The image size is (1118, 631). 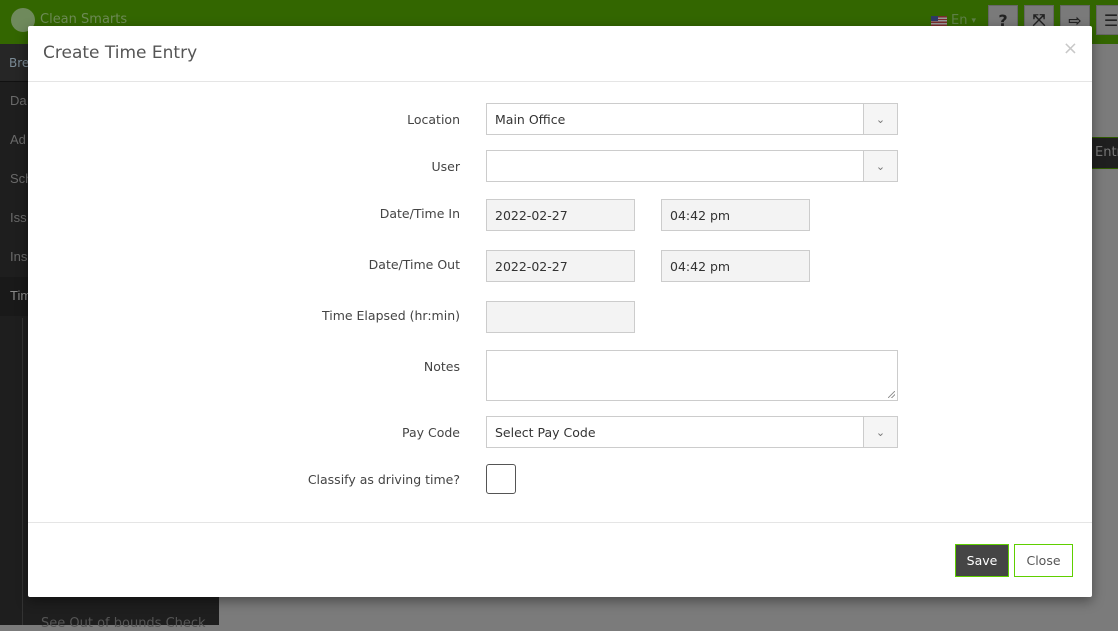 I want to click on datetime-in-label: Date/Time In, so click(x=419, y=213).